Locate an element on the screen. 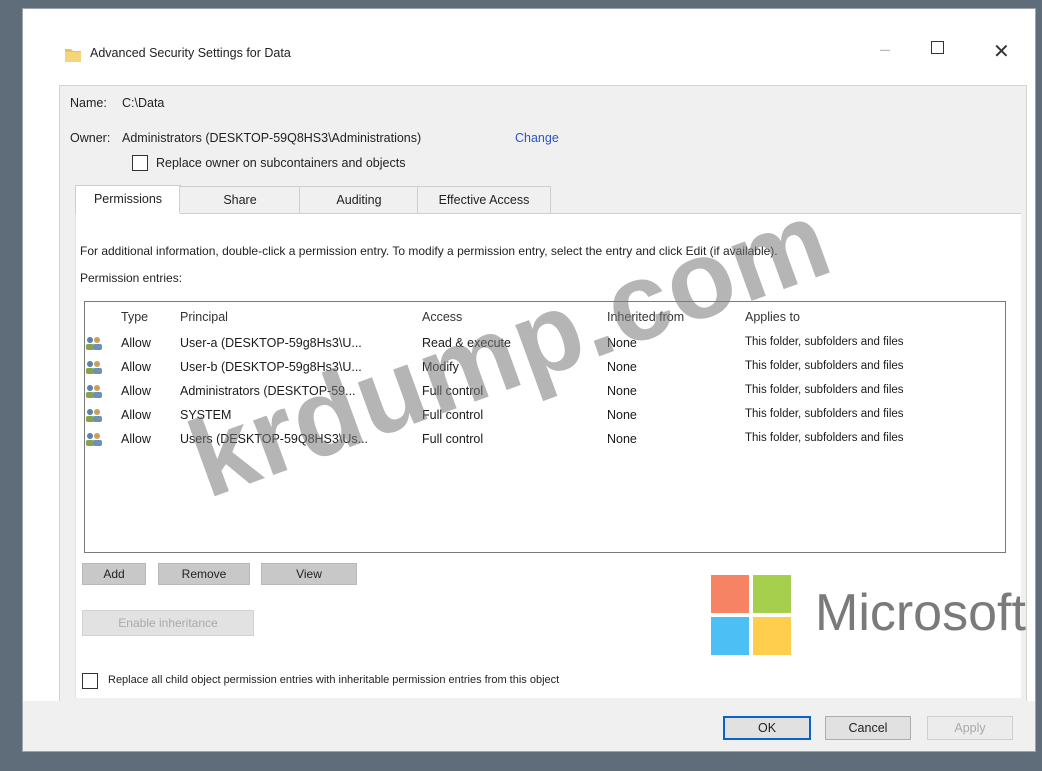  row-principal: SYSTEM is located at coordinates (206, 415).